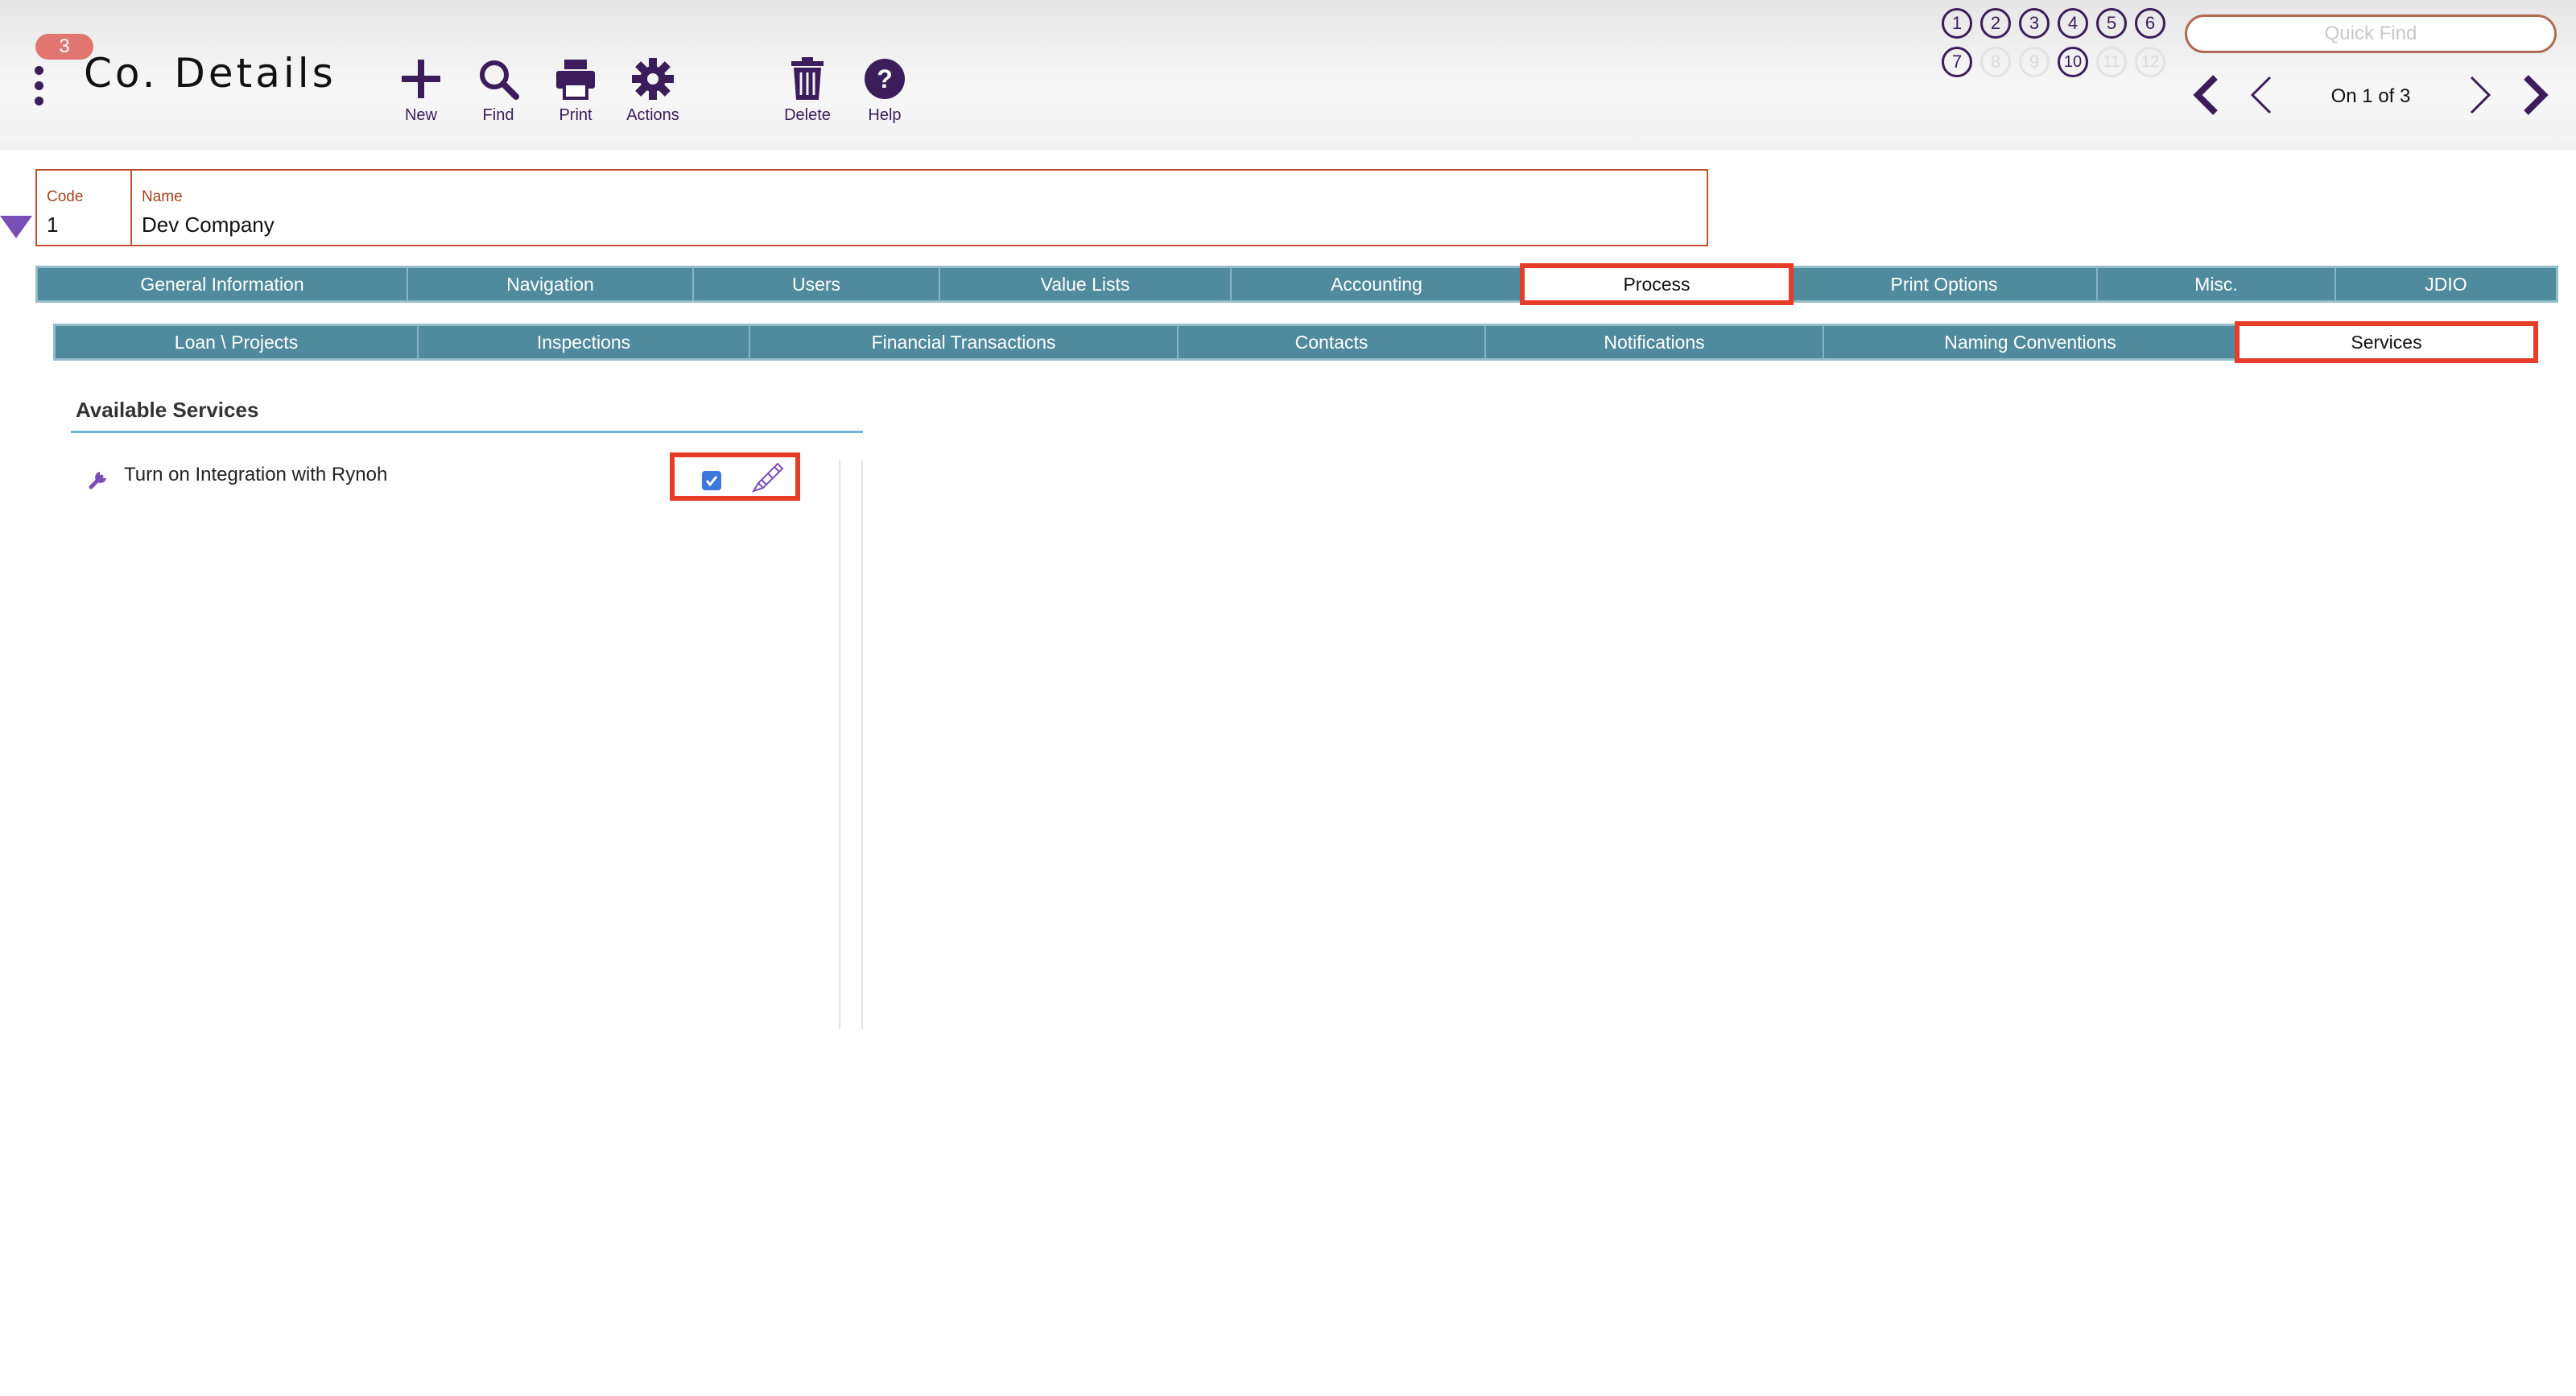  What do you see at coordinates (575, 80) in the screenshot?
I see `printer-icon` at bounding box center [575, 80].